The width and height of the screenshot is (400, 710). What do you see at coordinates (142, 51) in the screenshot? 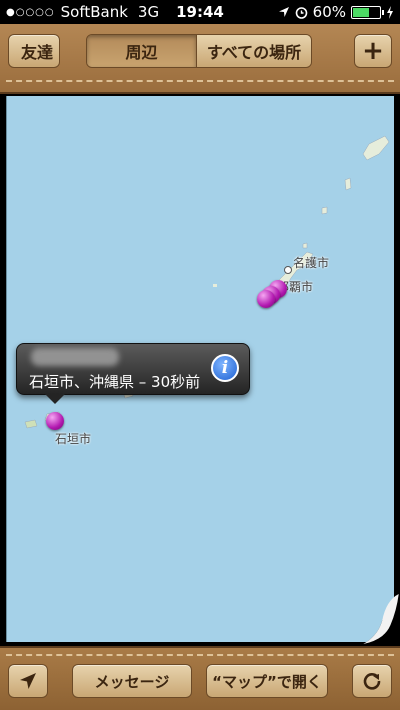
I see `segment-nearby: 周辺` at bounding box center [142, 51].